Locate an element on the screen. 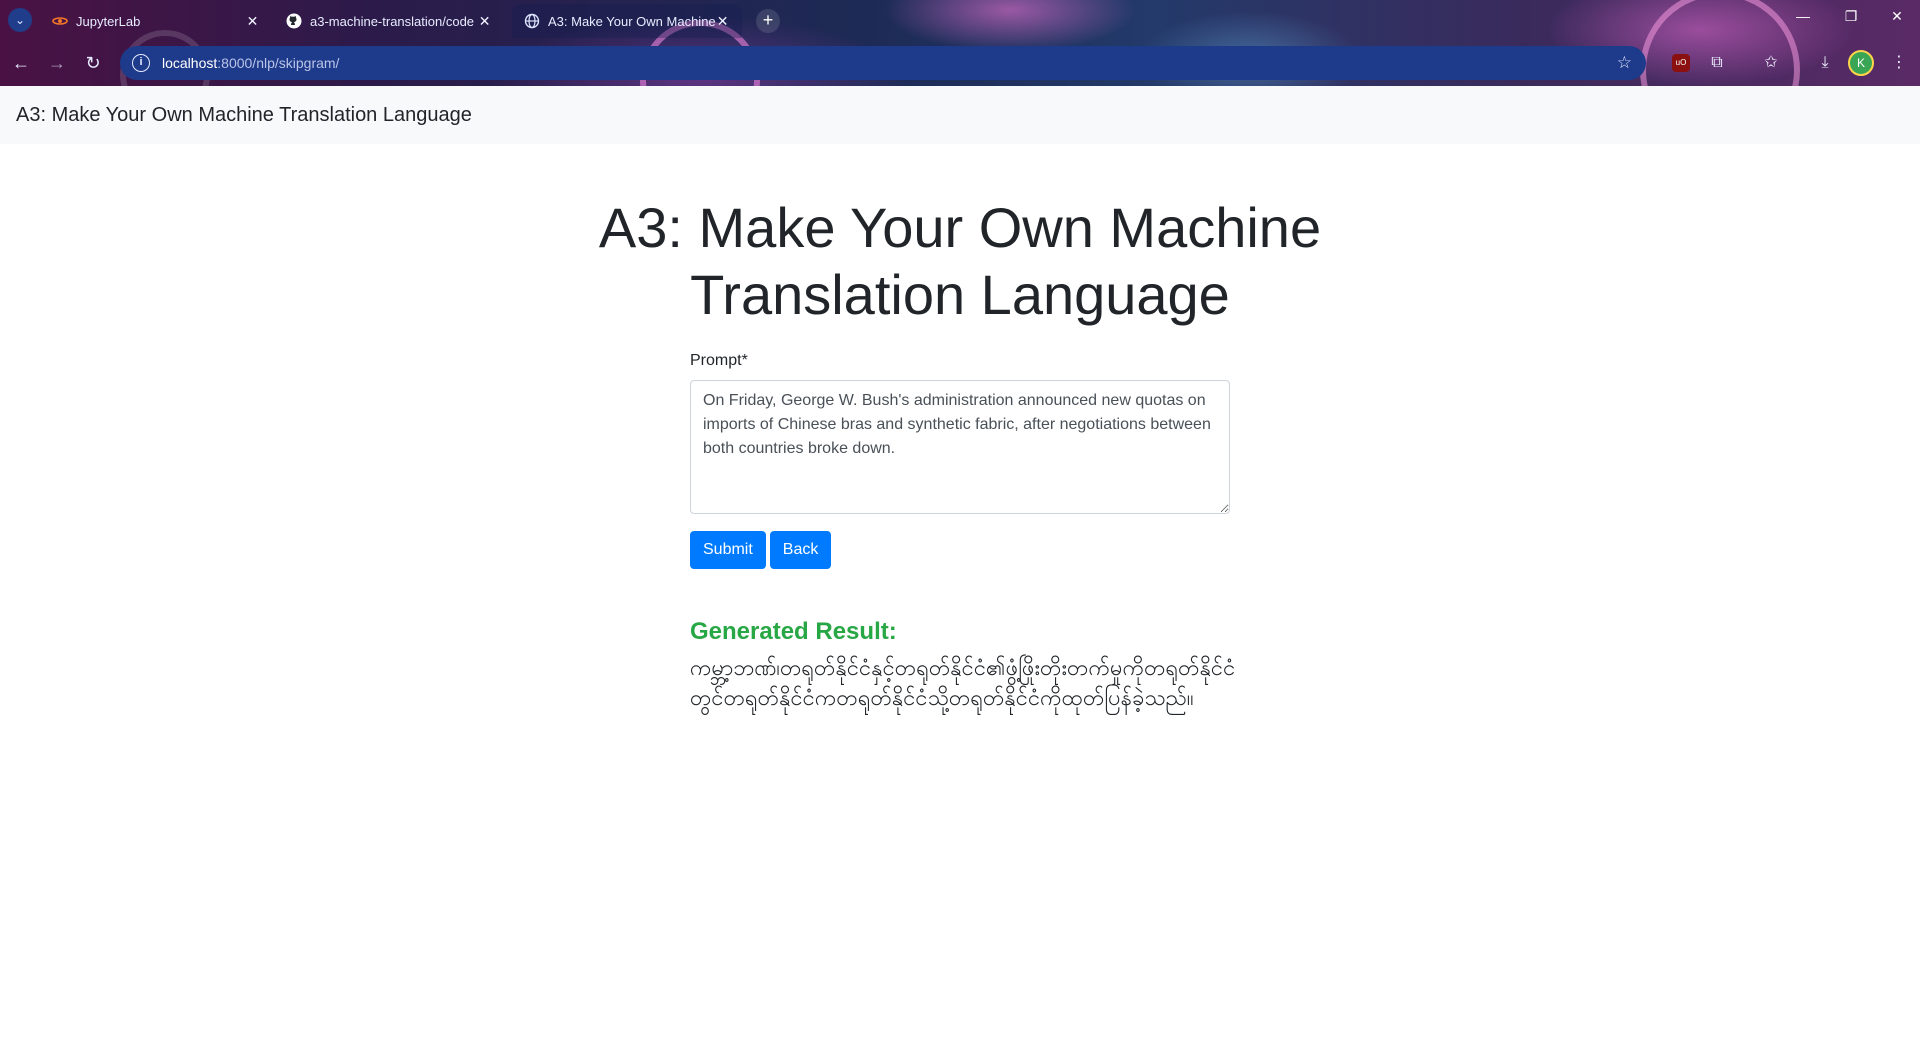 Image resolution: width=1920 pixels, height=1050 pixels. new-tab-button: + is located at coordinates (768, 21).